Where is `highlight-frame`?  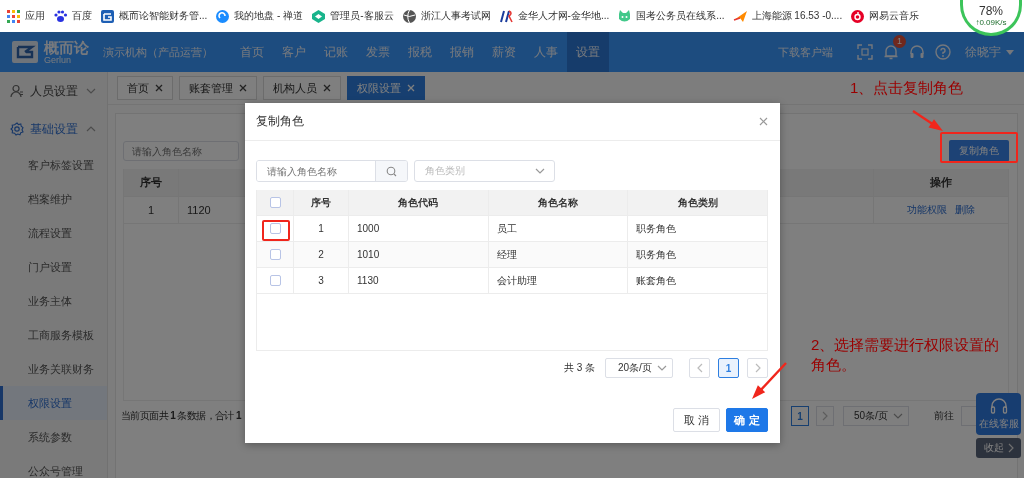 highlight-frame is located at coordinates (276, 230).